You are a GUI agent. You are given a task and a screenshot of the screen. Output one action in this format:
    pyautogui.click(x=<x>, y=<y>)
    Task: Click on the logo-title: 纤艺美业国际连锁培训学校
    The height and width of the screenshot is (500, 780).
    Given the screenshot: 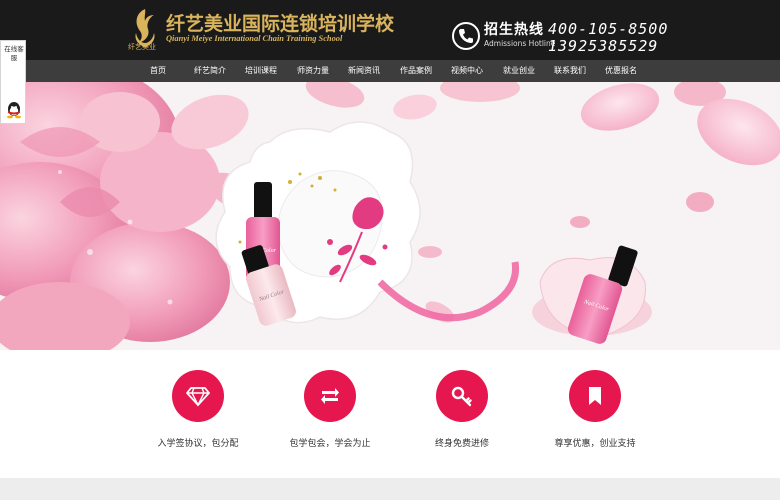 What is the action you would take?
    pyautogui.click(x=280, y=22)
    